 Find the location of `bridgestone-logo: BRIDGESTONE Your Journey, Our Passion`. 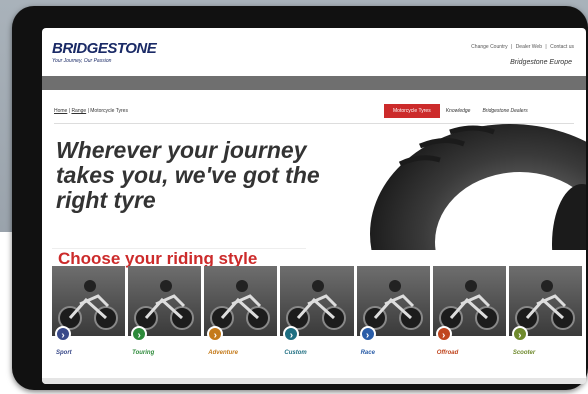

bridgestone-logo: BRIDGESTONE Your Journey, Our Passion is located at coordinates (104, 52).